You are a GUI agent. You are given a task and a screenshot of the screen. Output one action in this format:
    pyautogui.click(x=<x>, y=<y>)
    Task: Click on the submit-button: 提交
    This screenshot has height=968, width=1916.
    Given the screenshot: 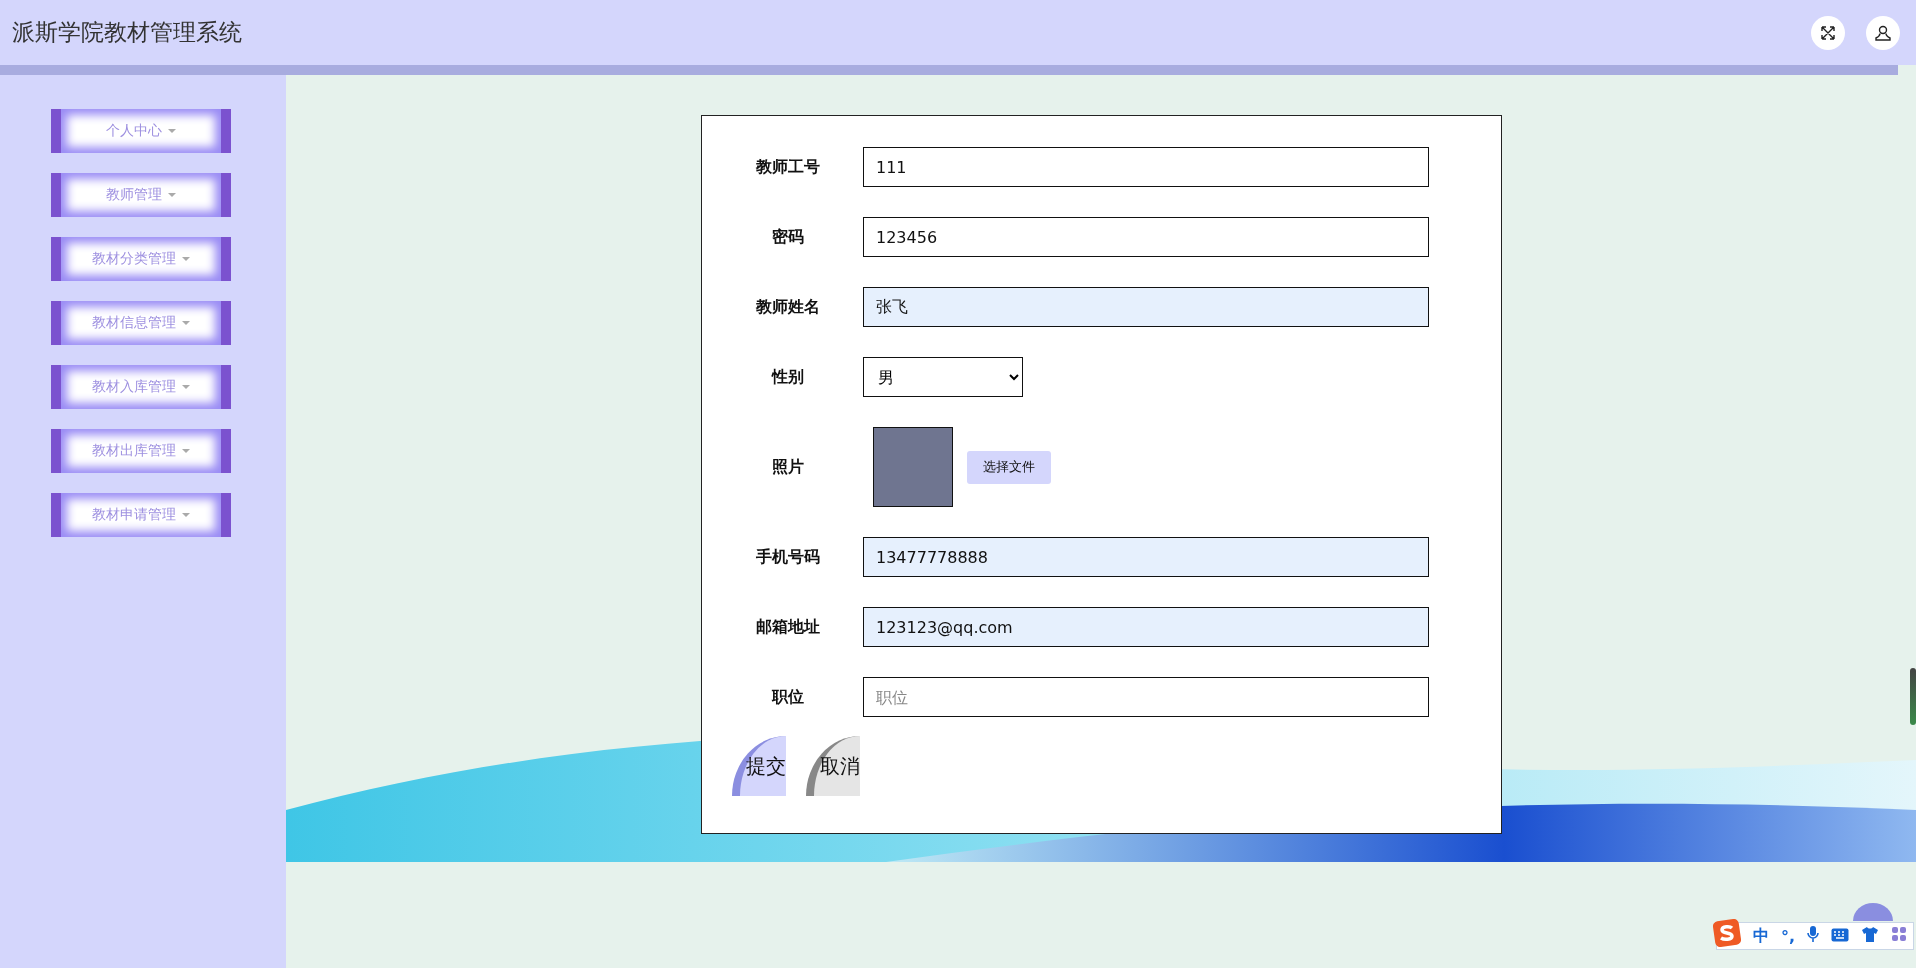 What is the action you would take?
    pyautogui.click(x=759, y=766)
    